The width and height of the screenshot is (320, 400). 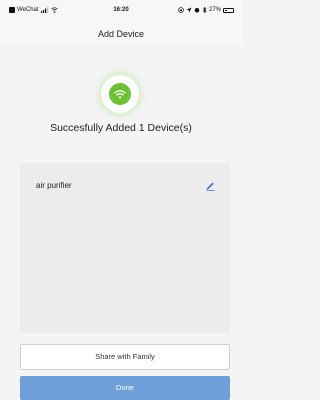 I want to click on bluetooth-icon, so click(x=204, y=10).